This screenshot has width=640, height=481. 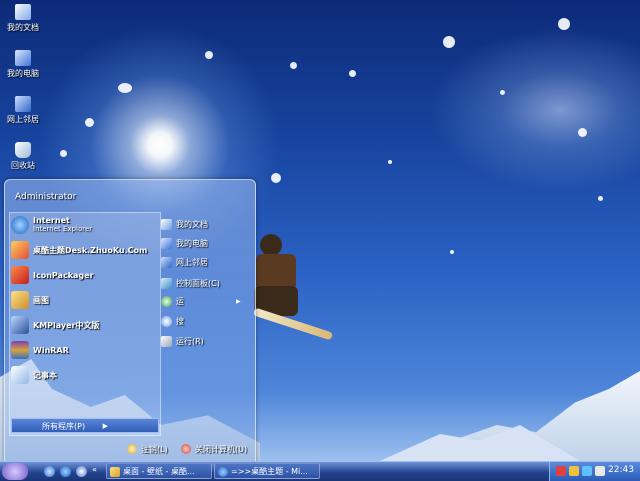 I want to click on kmplayer-icon, so click(x=20, y=325).